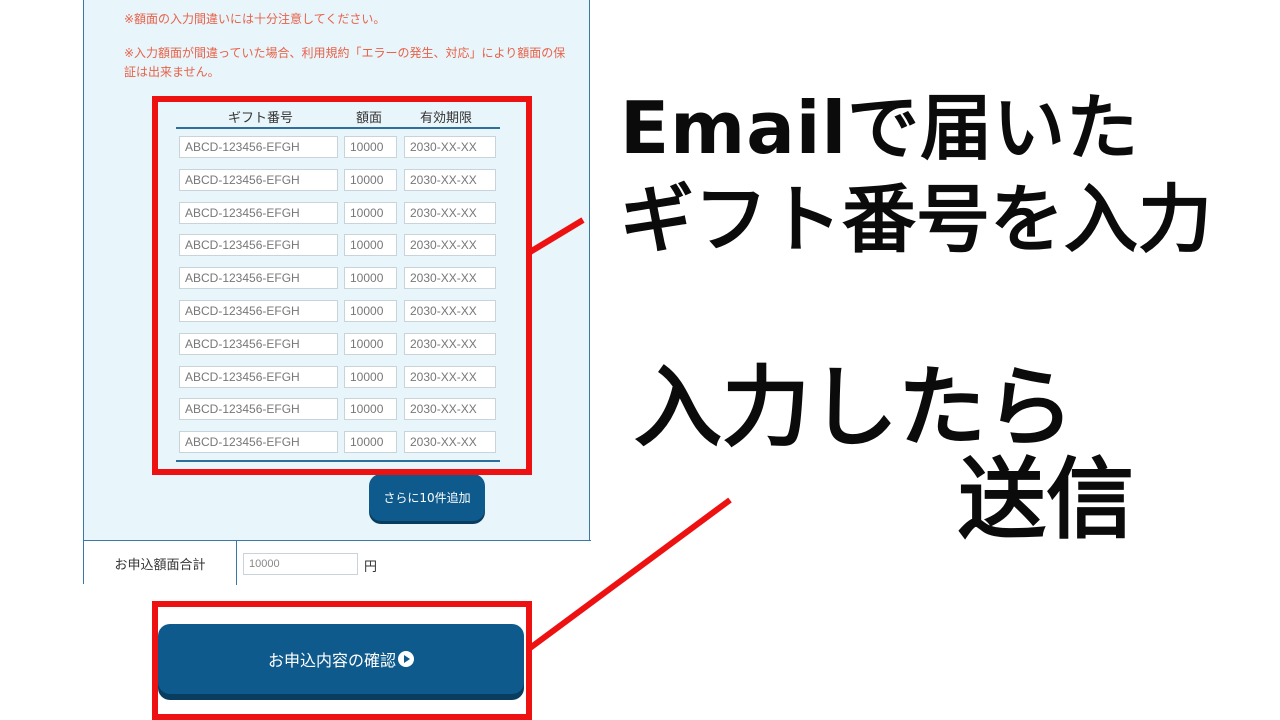 This screenshot has height=720, width=1280. Describe the element at coordinates (916, 220) in the screenshot. I see `callout-text: ギフト番号を入力` at that location.